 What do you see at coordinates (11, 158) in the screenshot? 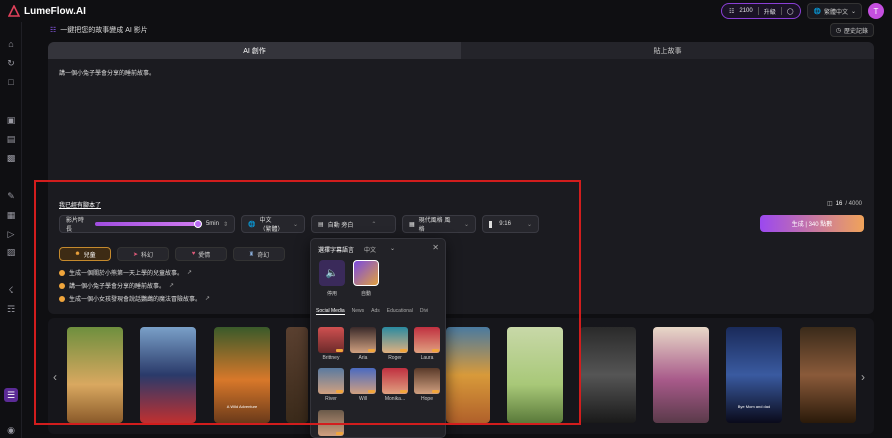
I see `media-icon: ▩` at bounding box center [11, 158].